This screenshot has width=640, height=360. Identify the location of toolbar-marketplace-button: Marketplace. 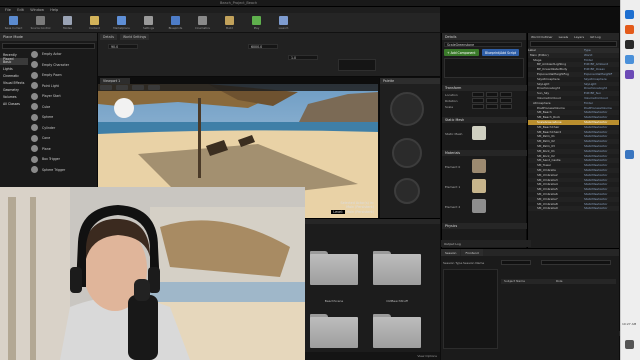
(121, 23).